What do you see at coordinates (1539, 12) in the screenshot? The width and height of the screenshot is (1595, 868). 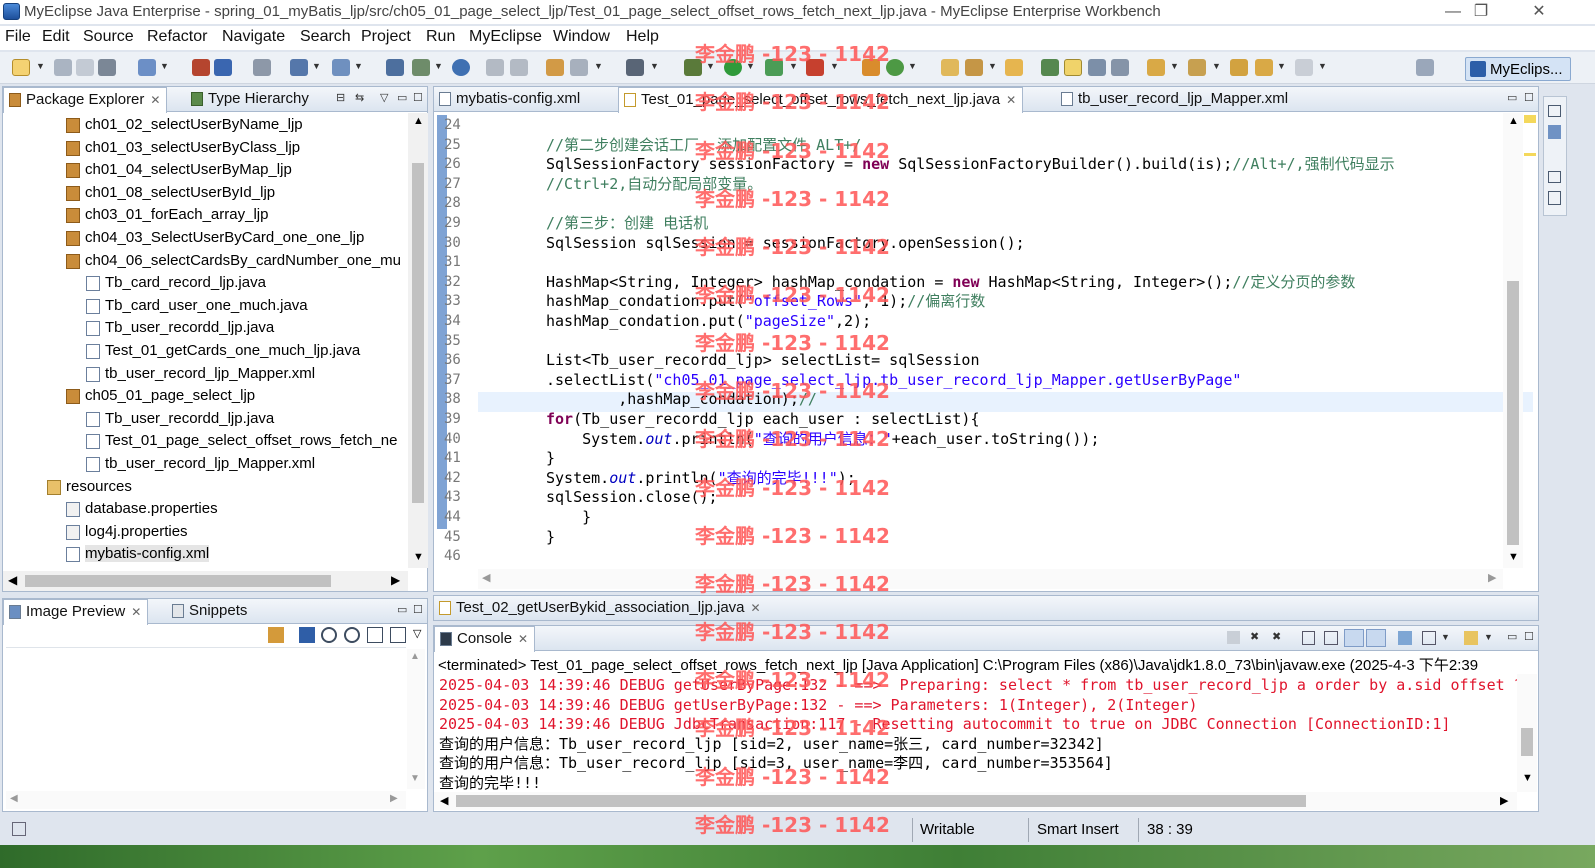 I see `close-window-button: ✕` at bounding box center [1539, 12].